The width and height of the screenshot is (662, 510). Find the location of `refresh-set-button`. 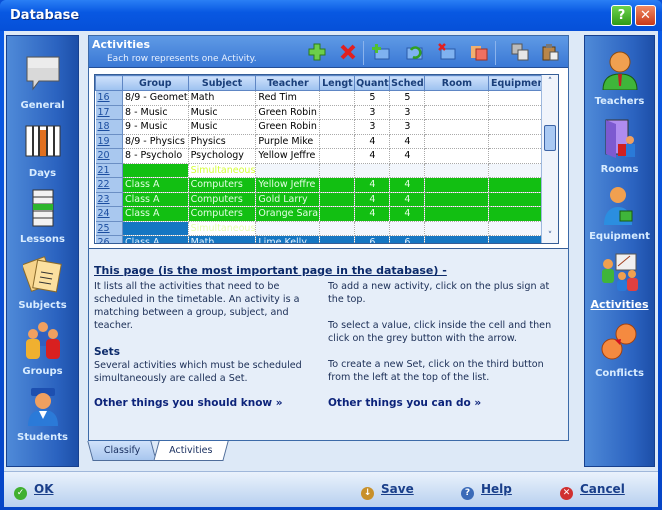

refresh-set-button is located at coordinates (414, 52).